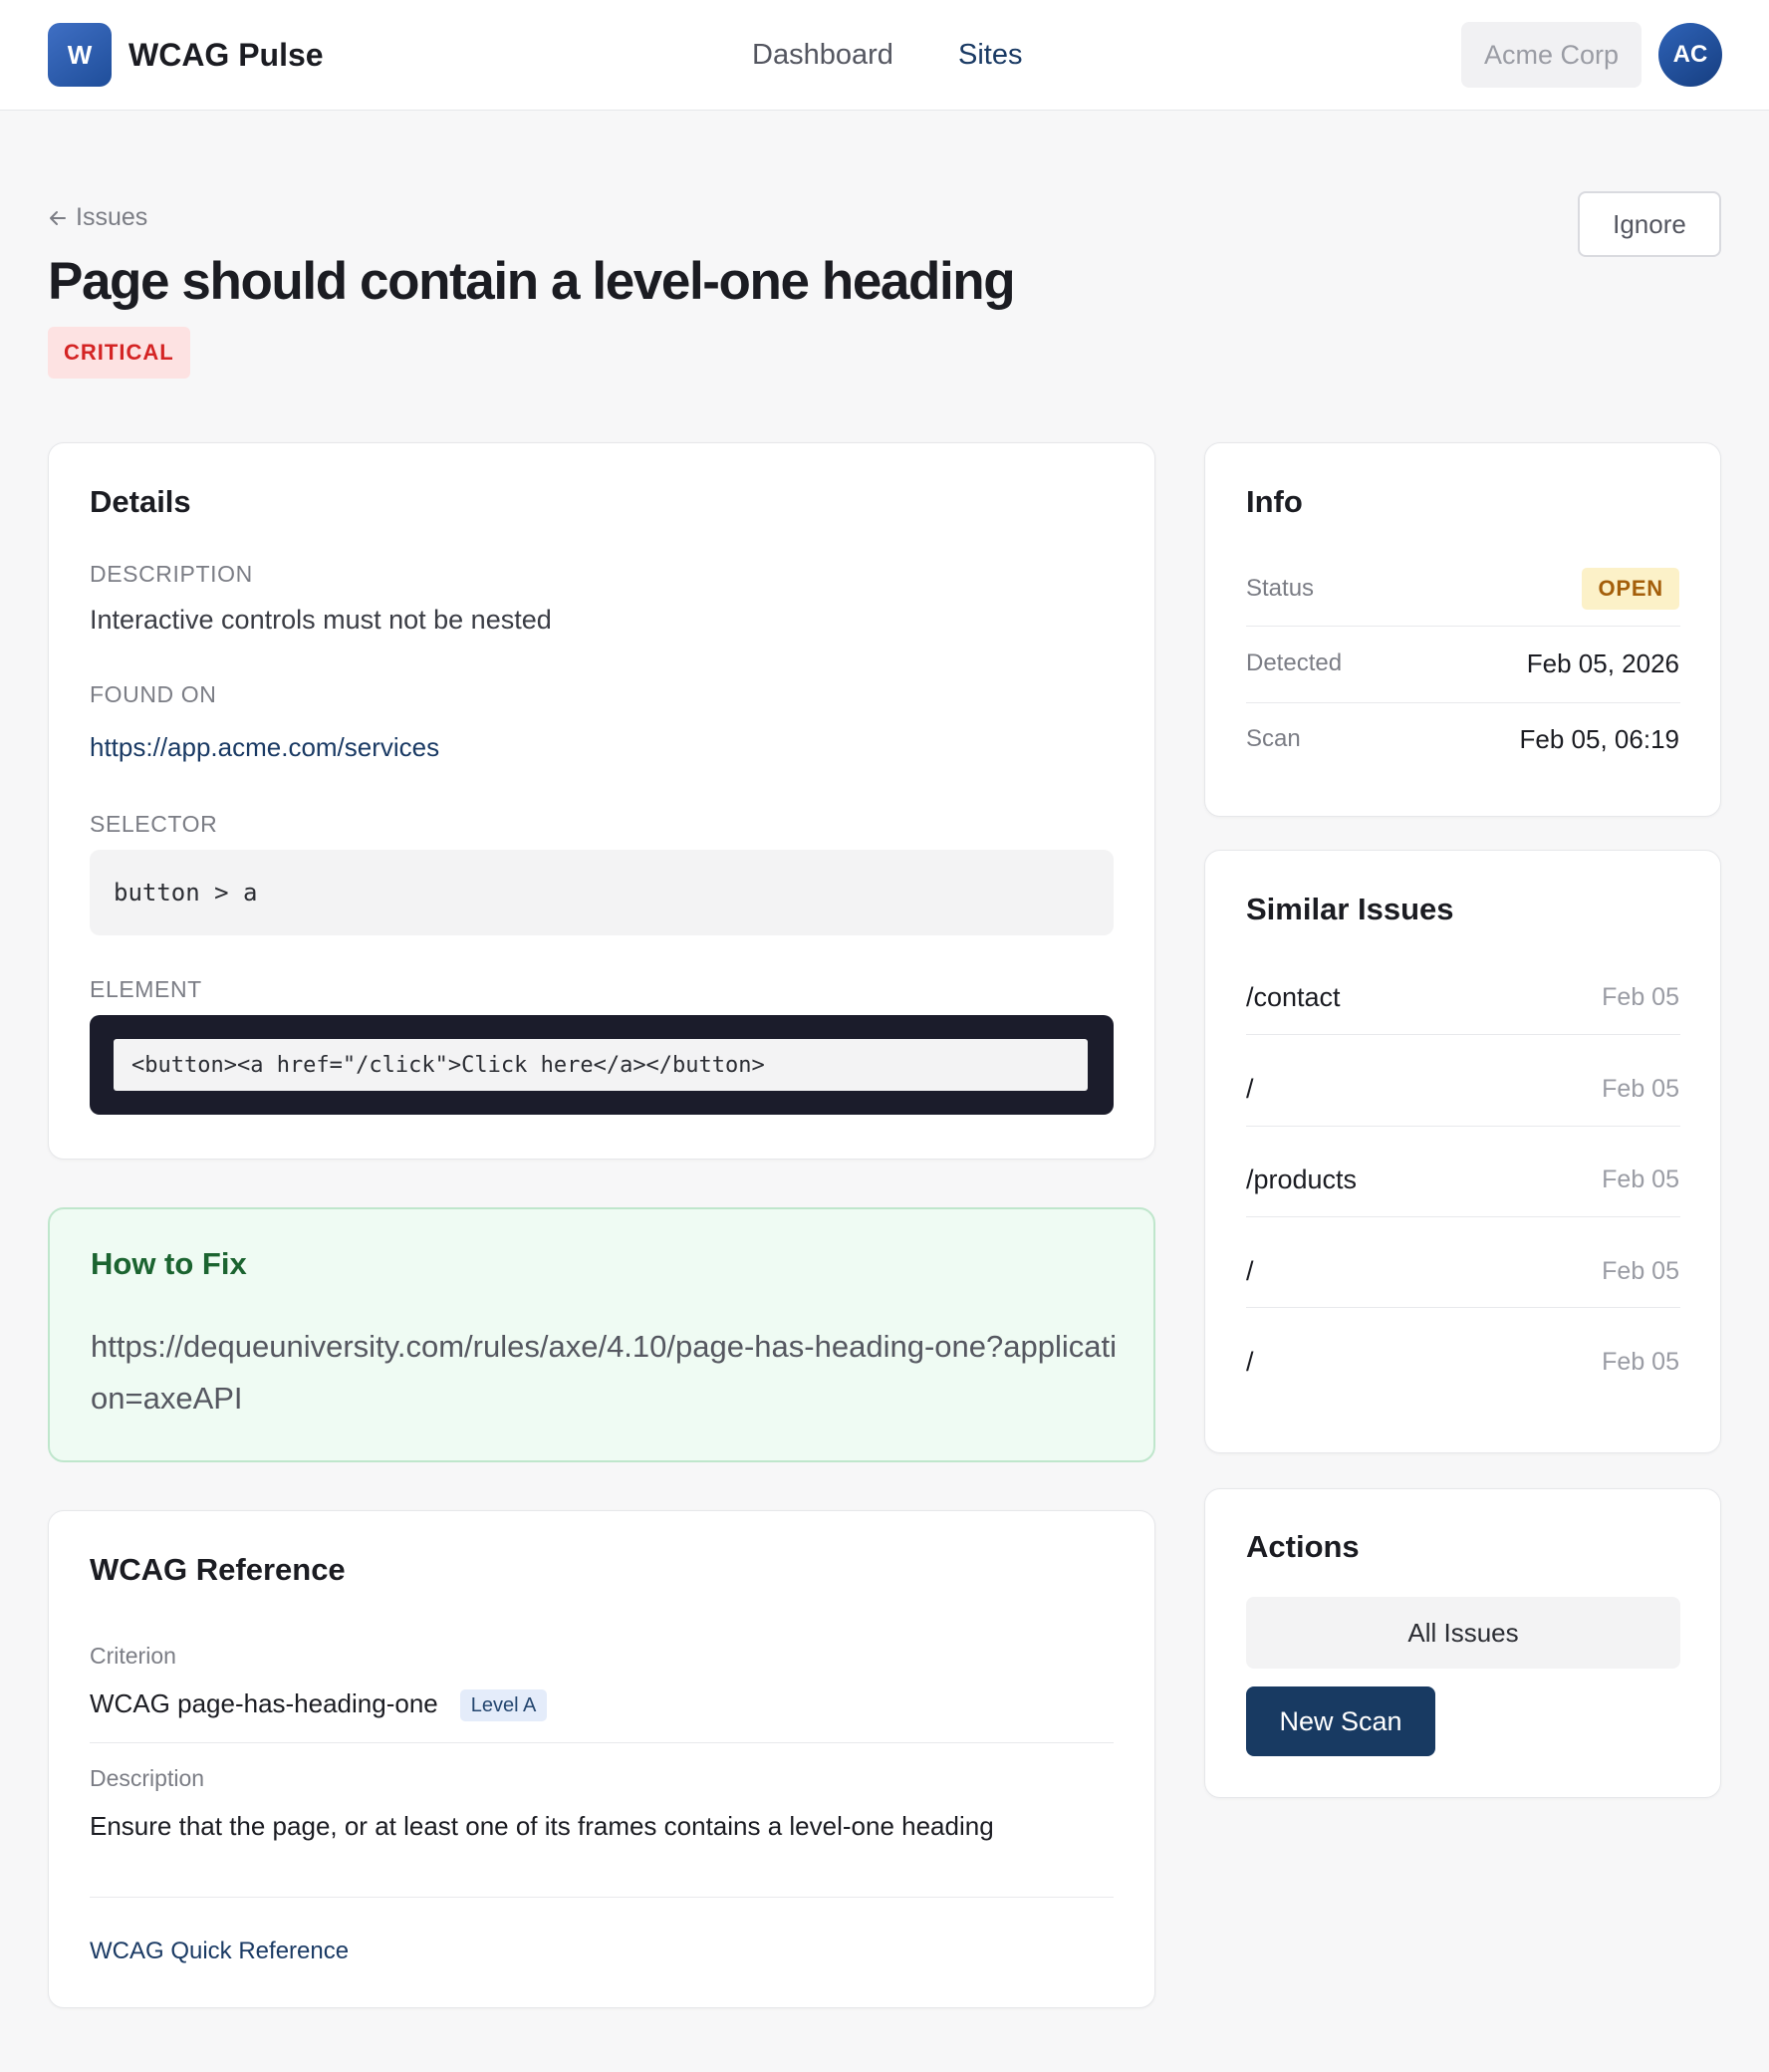 The width and height of the screenshot is (1769, 2072). What do you see at coordinates (1602, 663) in the screenshot?
I see `detected-value: Feb 05, 2026` at bounding box center [1602, 663].